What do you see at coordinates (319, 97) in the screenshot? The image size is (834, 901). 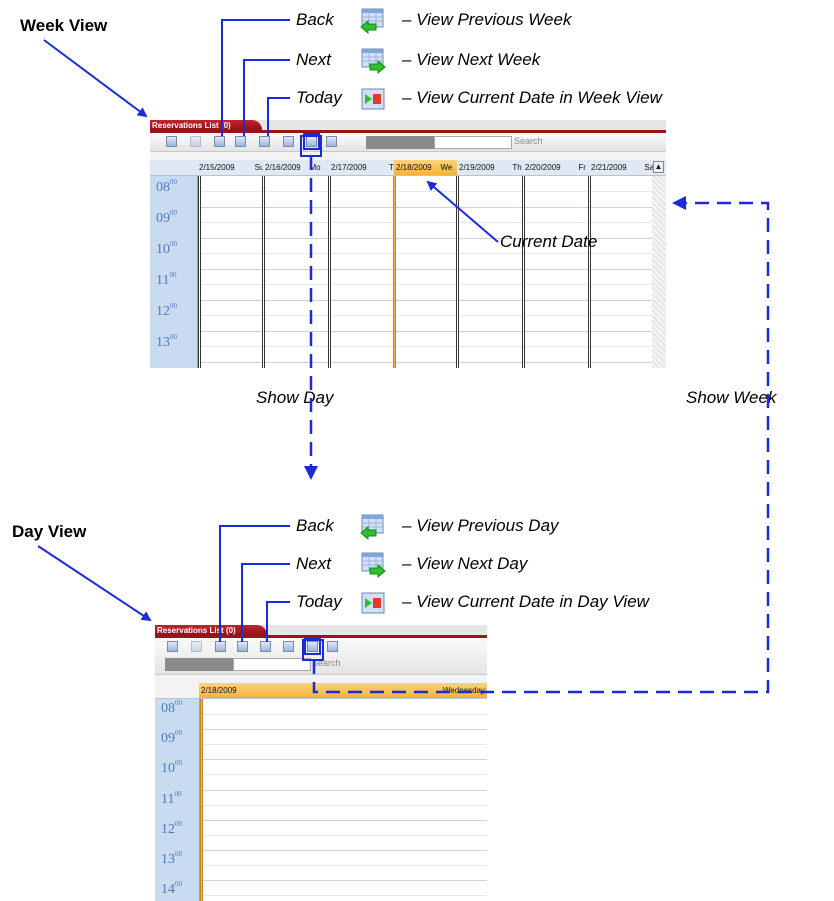 I see `week-today-callout: Today` at bounding box center [319, 97].